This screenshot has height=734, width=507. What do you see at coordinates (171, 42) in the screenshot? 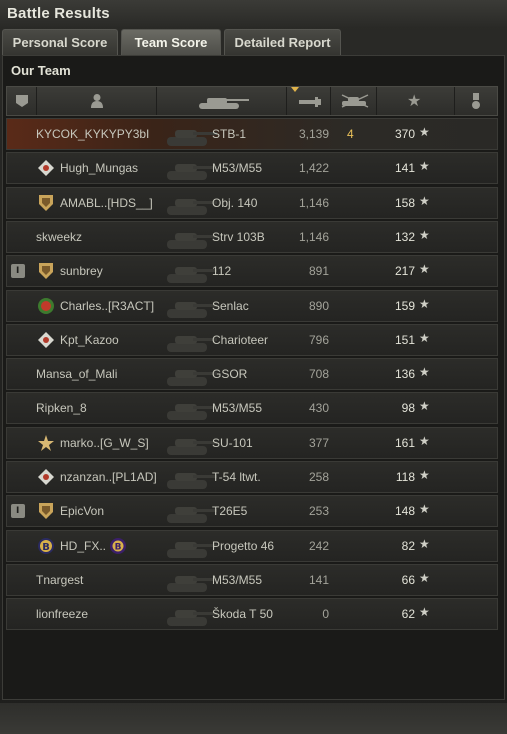
I see `tab-team-score: Team Score` at bounding box center [171, 42].